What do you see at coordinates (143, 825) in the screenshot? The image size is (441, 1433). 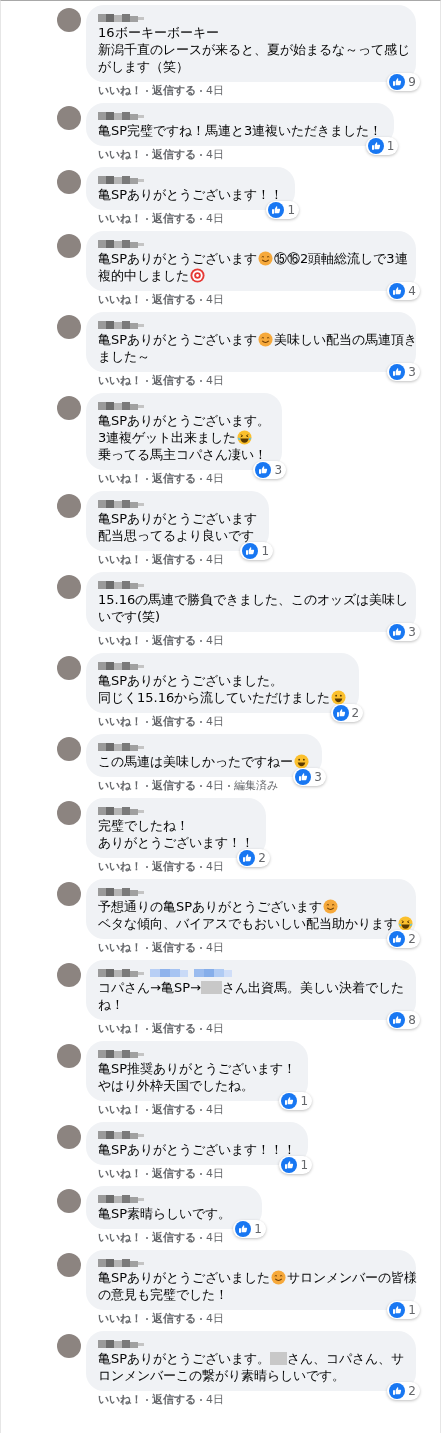 I see `comment-text: 完璧でしたね！` at bounding box center [143, 825].